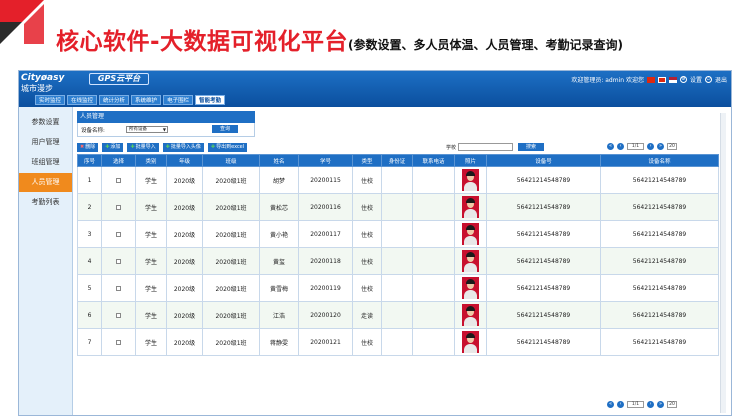  I want to click on search-button: 搜索, so click(531, 147).